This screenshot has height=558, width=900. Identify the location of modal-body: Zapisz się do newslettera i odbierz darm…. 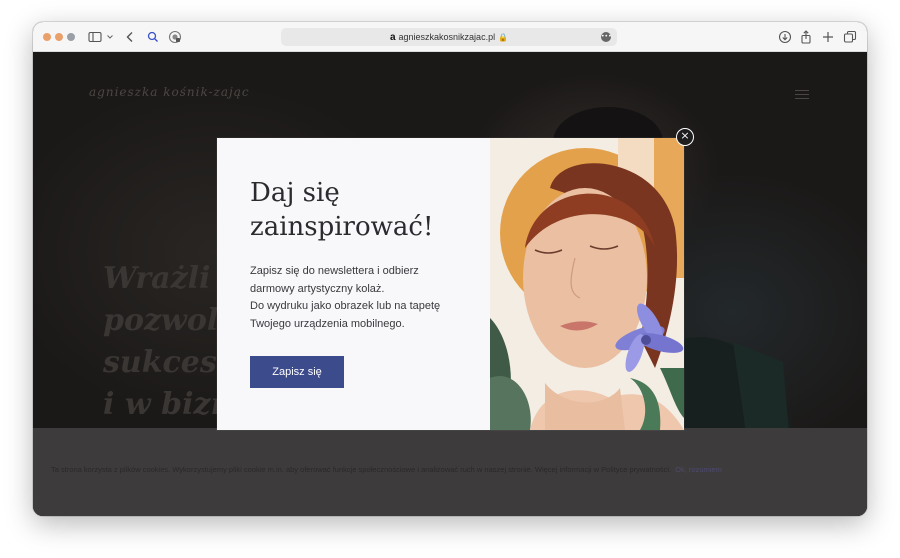
(365, 298).